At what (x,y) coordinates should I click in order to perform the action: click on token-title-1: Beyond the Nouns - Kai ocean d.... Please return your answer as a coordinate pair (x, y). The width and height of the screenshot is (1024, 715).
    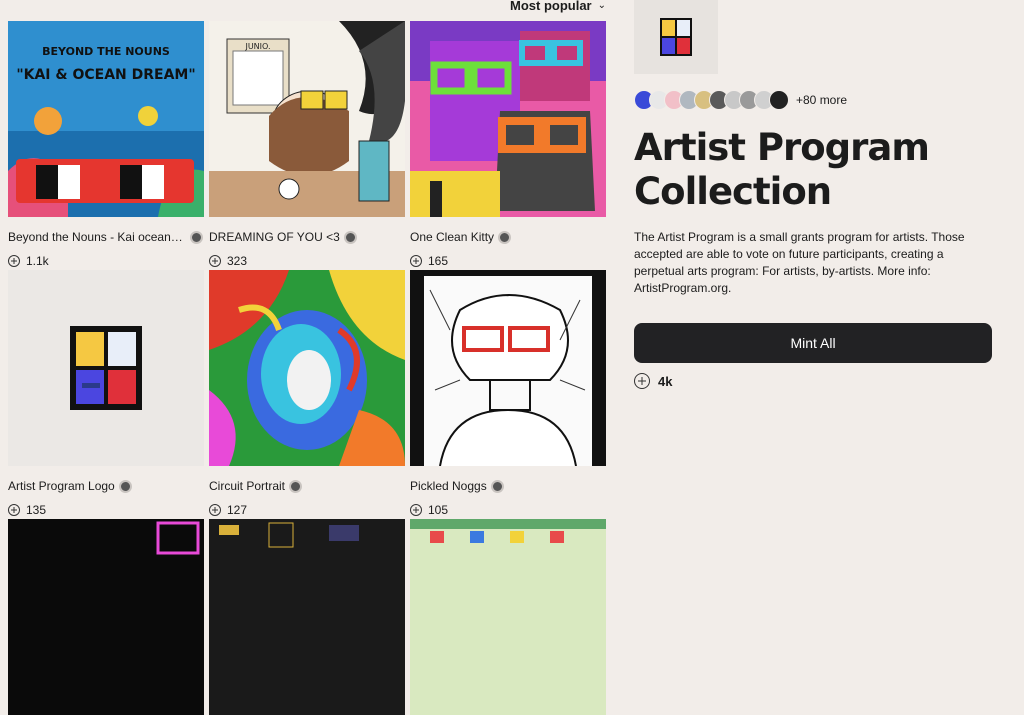
    Looking at the image, I should click on (97, 237).